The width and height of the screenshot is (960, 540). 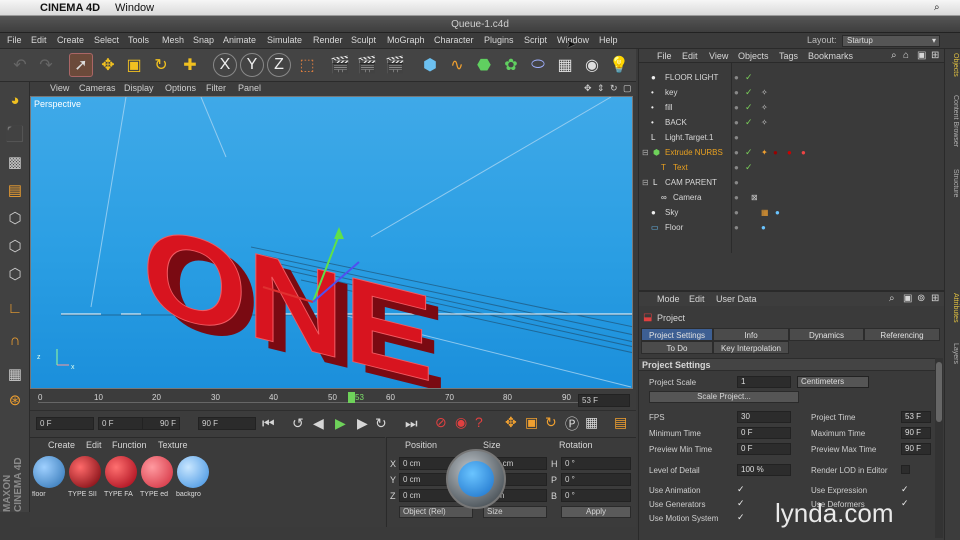 I want to click on project-scale-unit-dropdown: Centimeters, so click(x=833, y=382).